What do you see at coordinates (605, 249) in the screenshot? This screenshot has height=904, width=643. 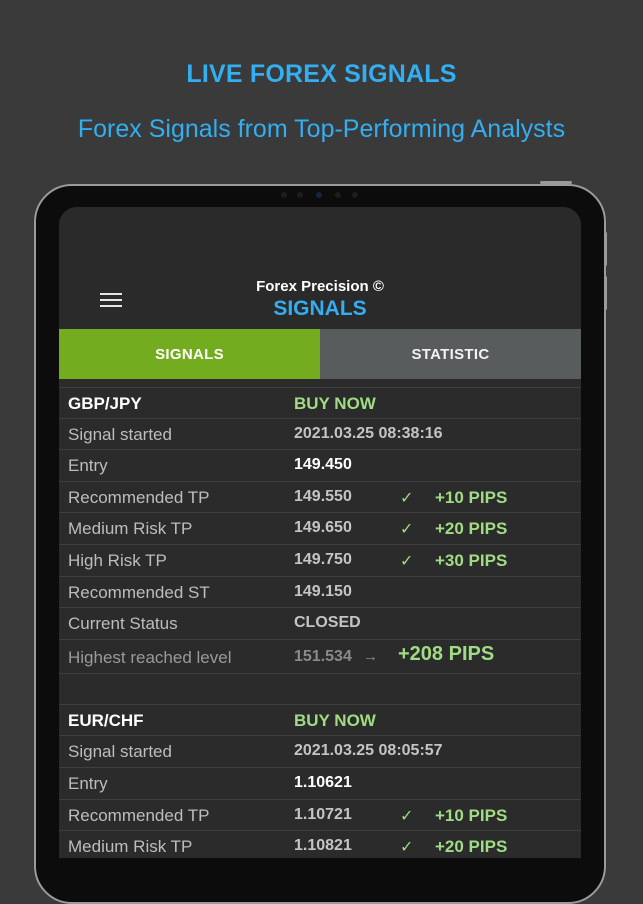 I see `device-volume-up-button` at bounding box center [605, 249].